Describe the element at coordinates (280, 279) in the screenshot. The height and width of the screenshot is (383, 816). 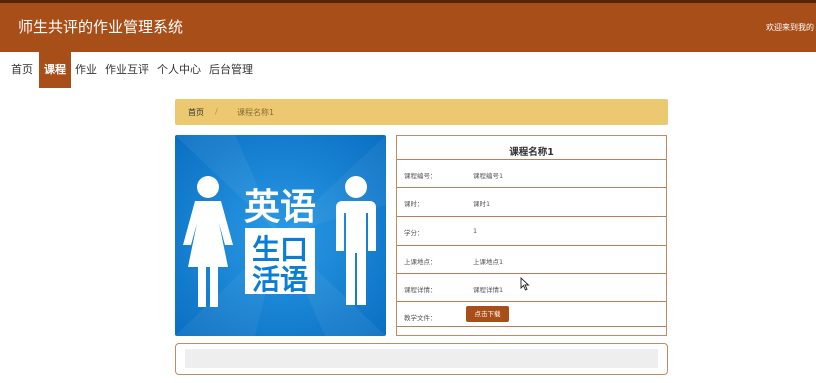
I see `cover-small-text-2: 活语` at that location.